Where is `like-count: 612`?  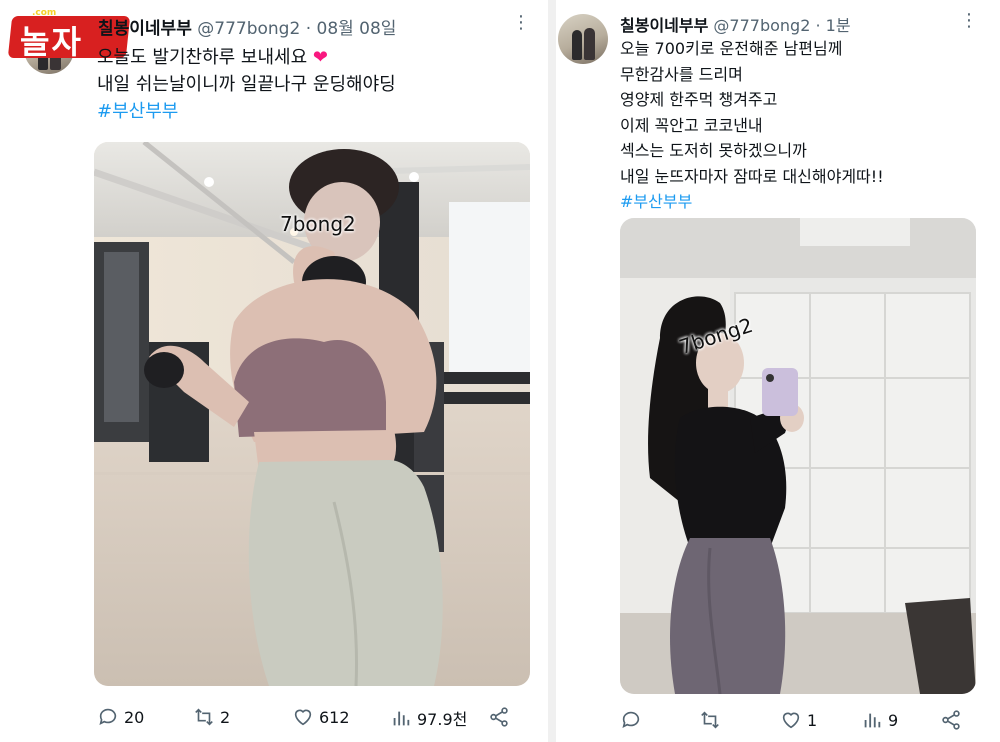 like-count: 612 is located at coordinates (334, 717).